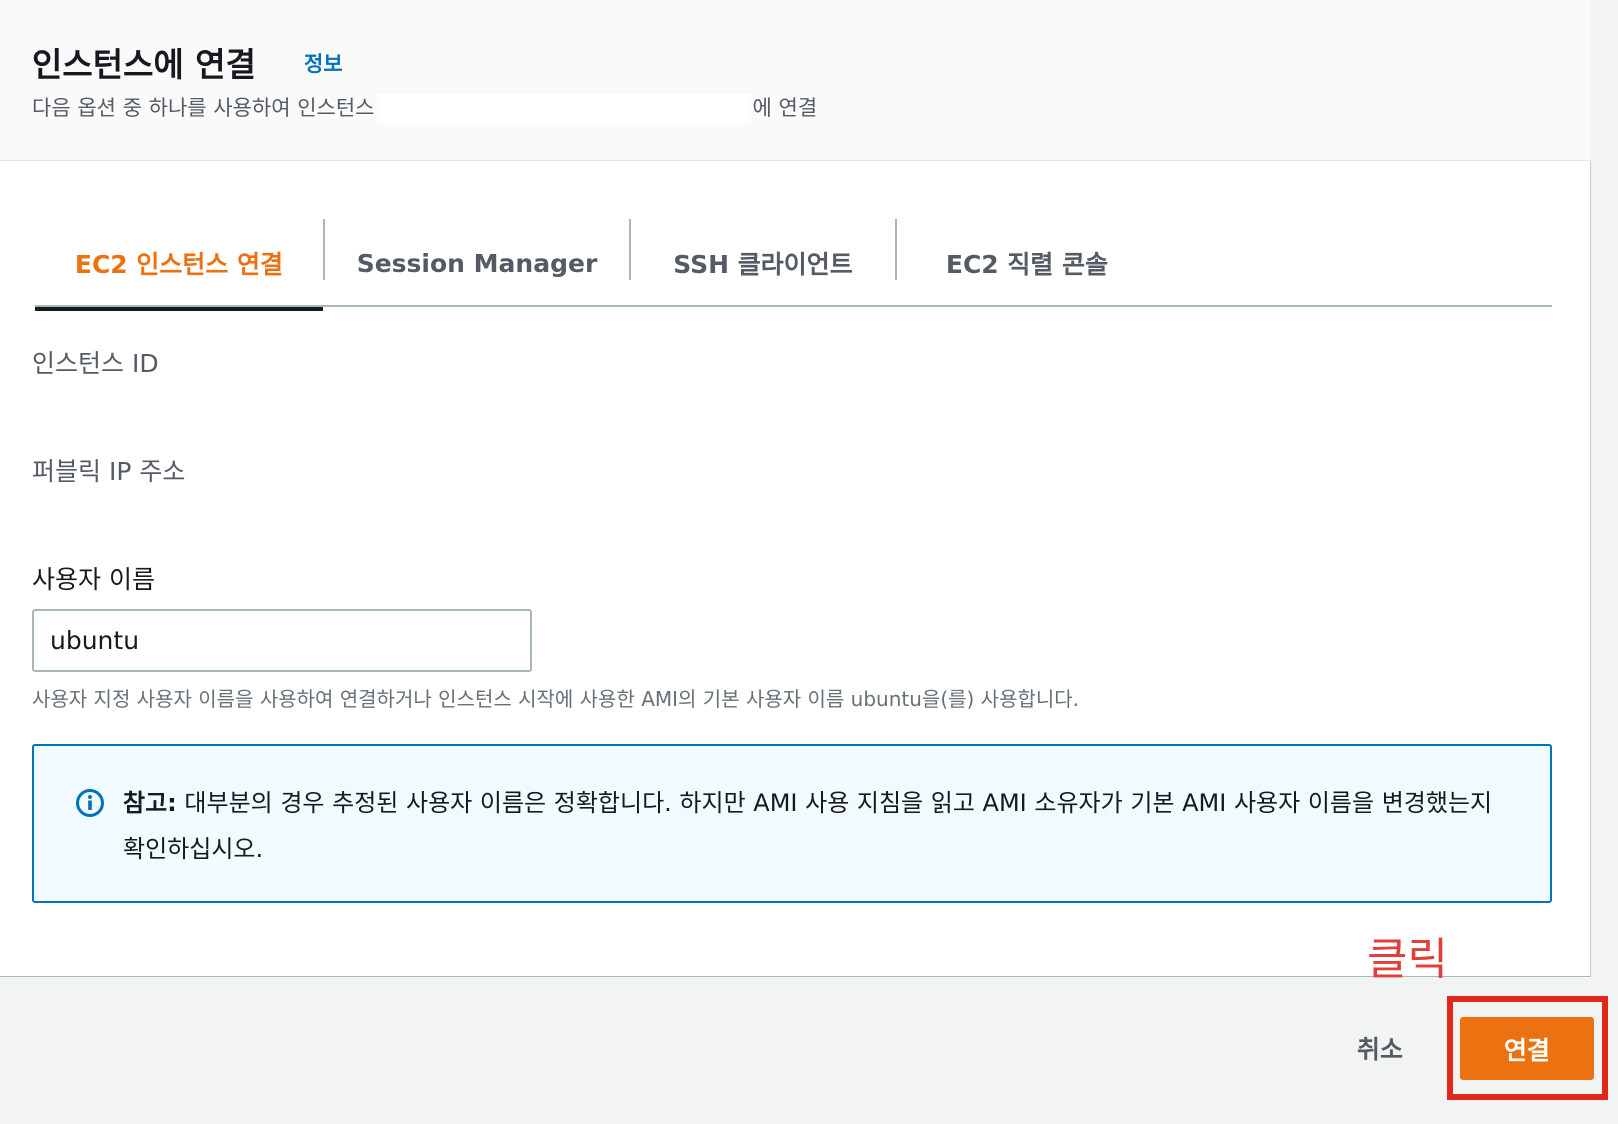 The image size is (1618, 1124). What do you see at coordinates (563, 109) in the screenshot?
I see `redacted-instance-id` at bounding box center [563, 109].